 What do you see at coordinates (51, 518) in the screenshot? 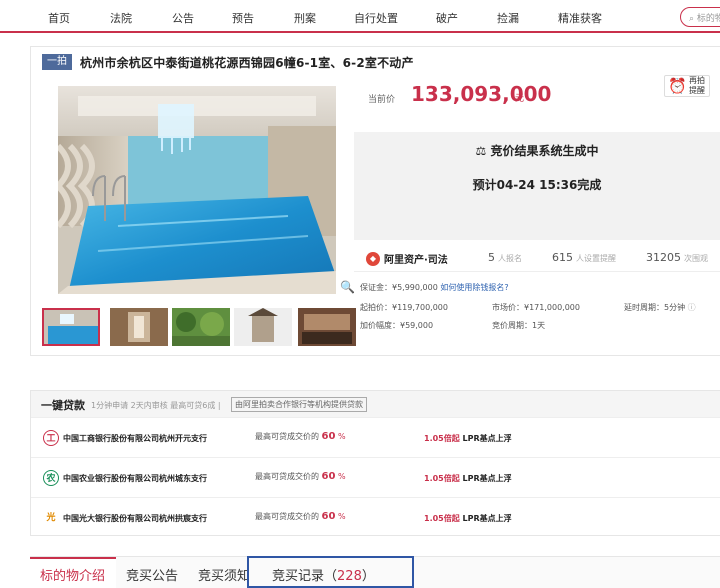
I see `ceb-logo-icon: 光` at bounding box center [51, 518].